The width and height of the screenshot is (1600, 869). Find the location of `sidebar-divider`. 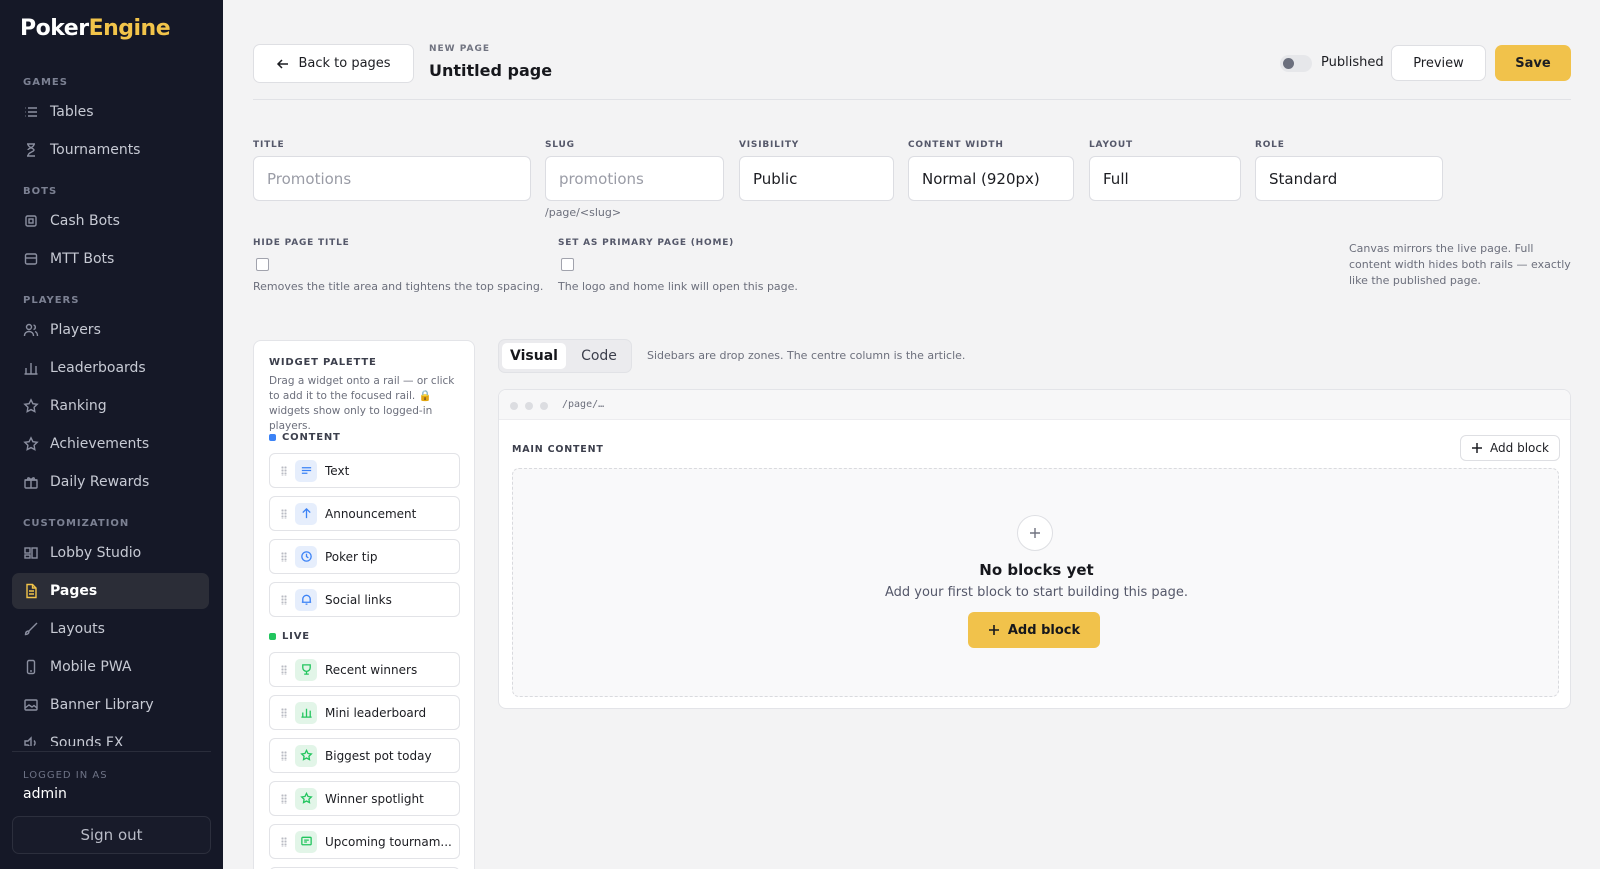

sidebar-divider is located at coordinates (111, 751).